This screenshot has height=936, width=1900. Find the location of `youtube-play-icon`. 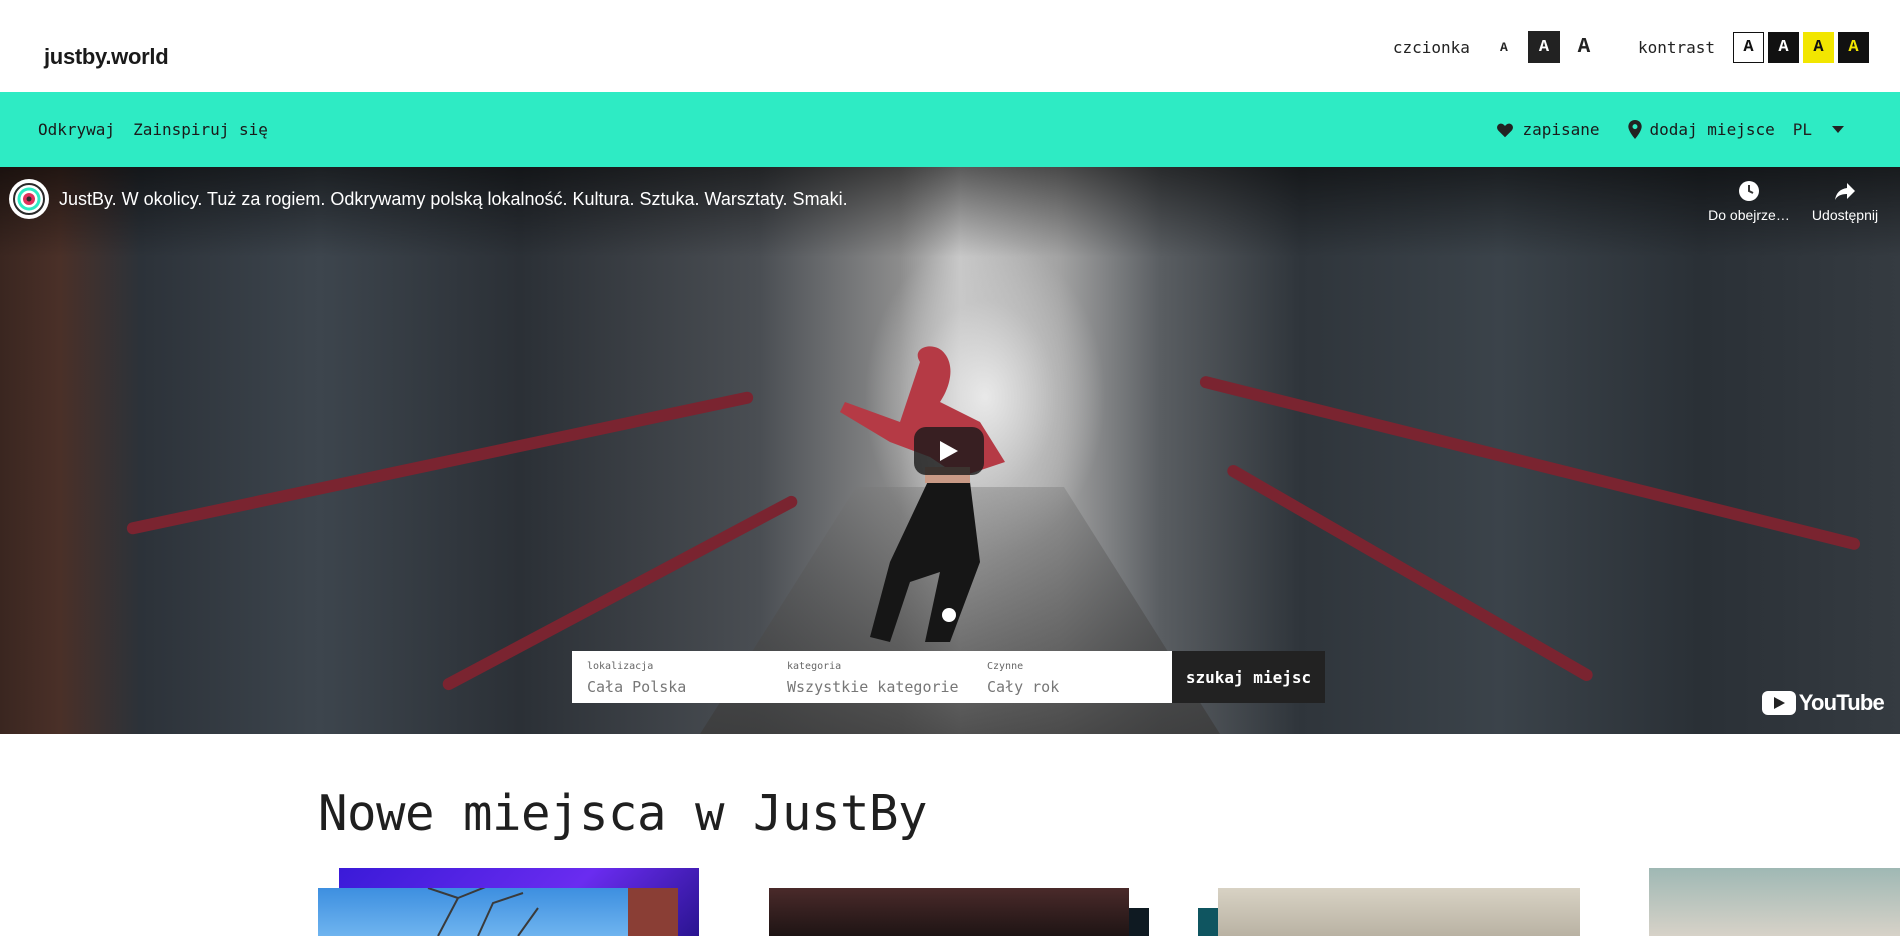

youtube-play-icon is located at coordinates (1778, 703).